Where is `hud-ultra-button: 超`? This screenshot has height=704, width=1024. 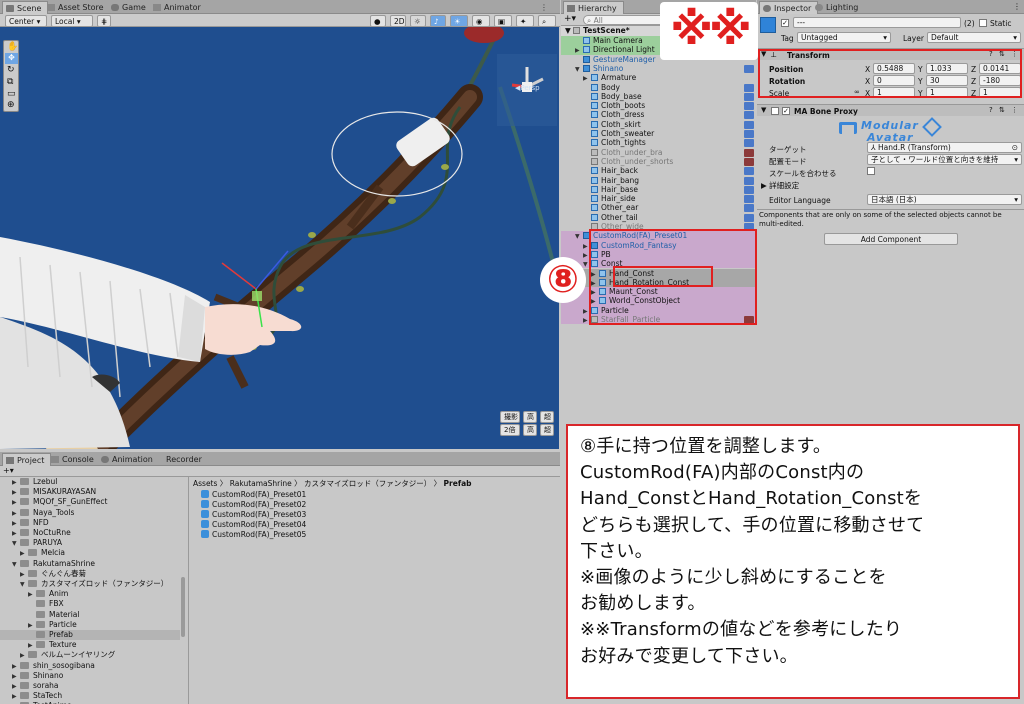 hud-ultra-button: 超 is located at coordinates (547, 417).